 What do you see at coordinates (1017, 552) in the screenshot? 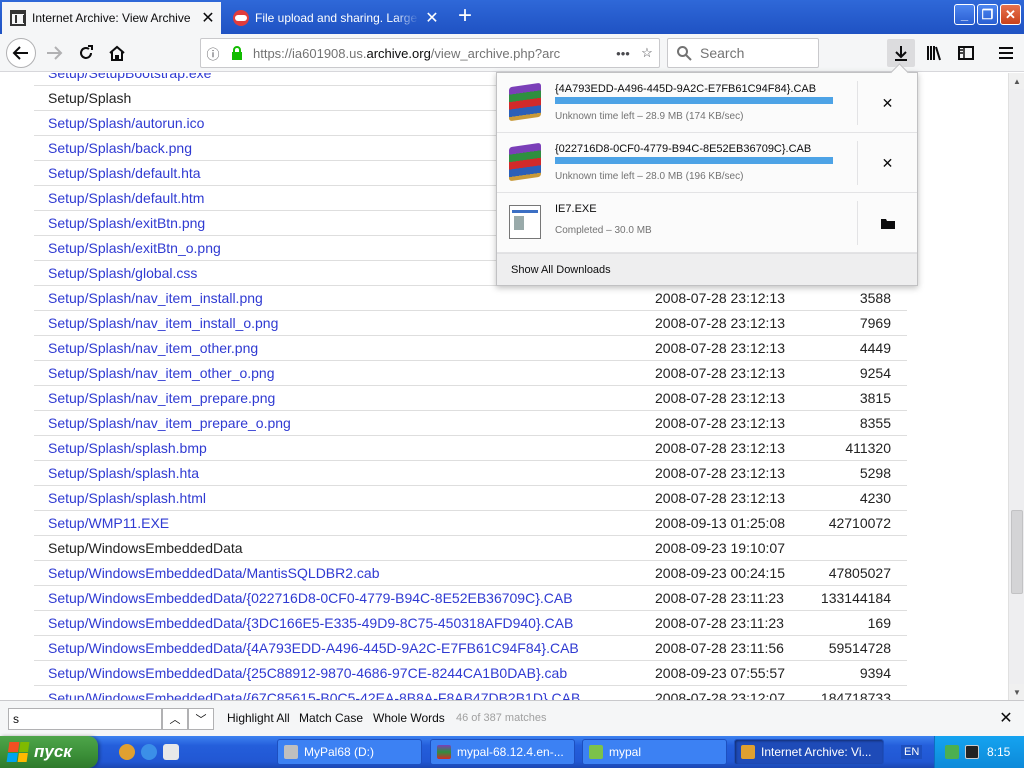
I see `scrollbar-thumb` at bounding box center [1017, 552].